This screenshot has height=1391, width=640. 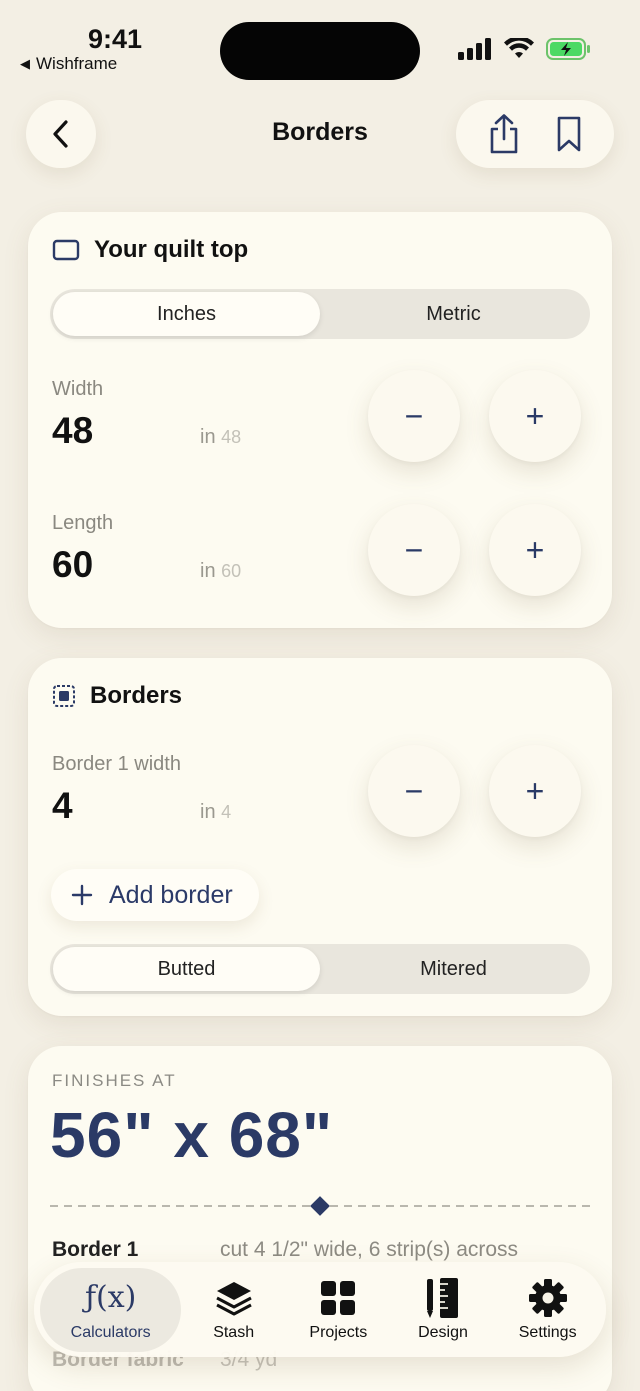 I want to click on length-decrement-button: −, so click(x=414, y=550).